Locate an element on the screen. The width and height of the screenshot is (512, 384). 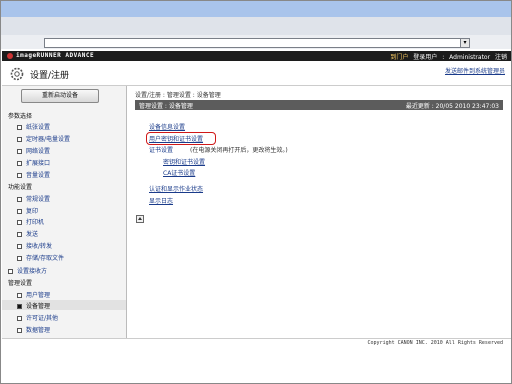
sidebar-item-label: 纸张设置 is located at coordinates (38, 127).